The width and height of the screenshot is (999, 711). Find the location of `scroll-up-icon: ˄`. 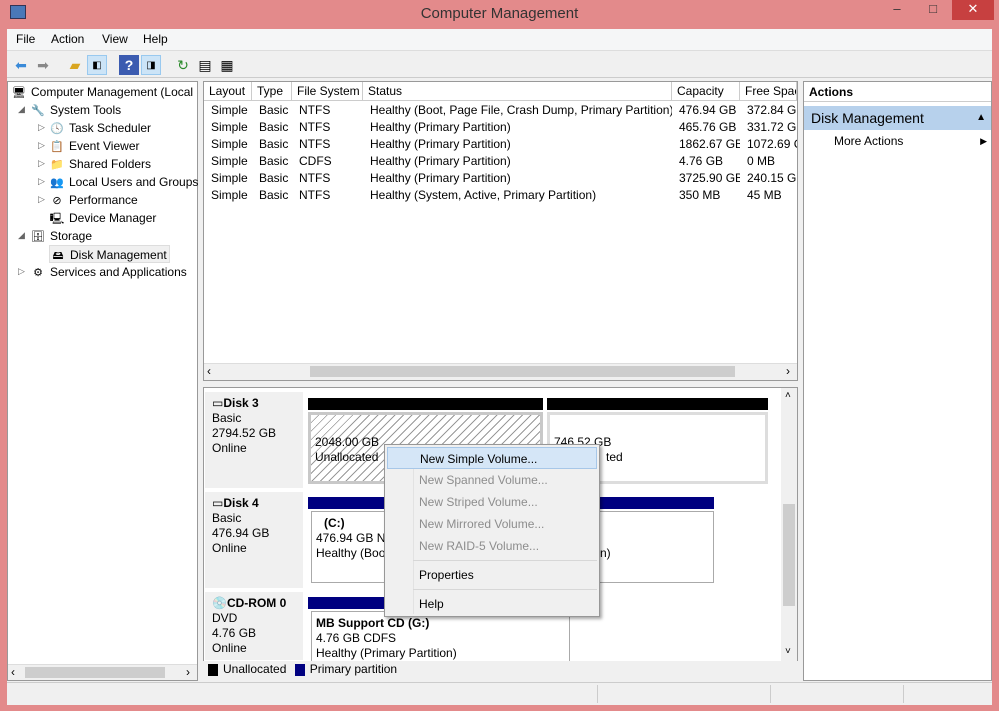

scroll-up-icon: ˄ is located at coordinates (788, 395).